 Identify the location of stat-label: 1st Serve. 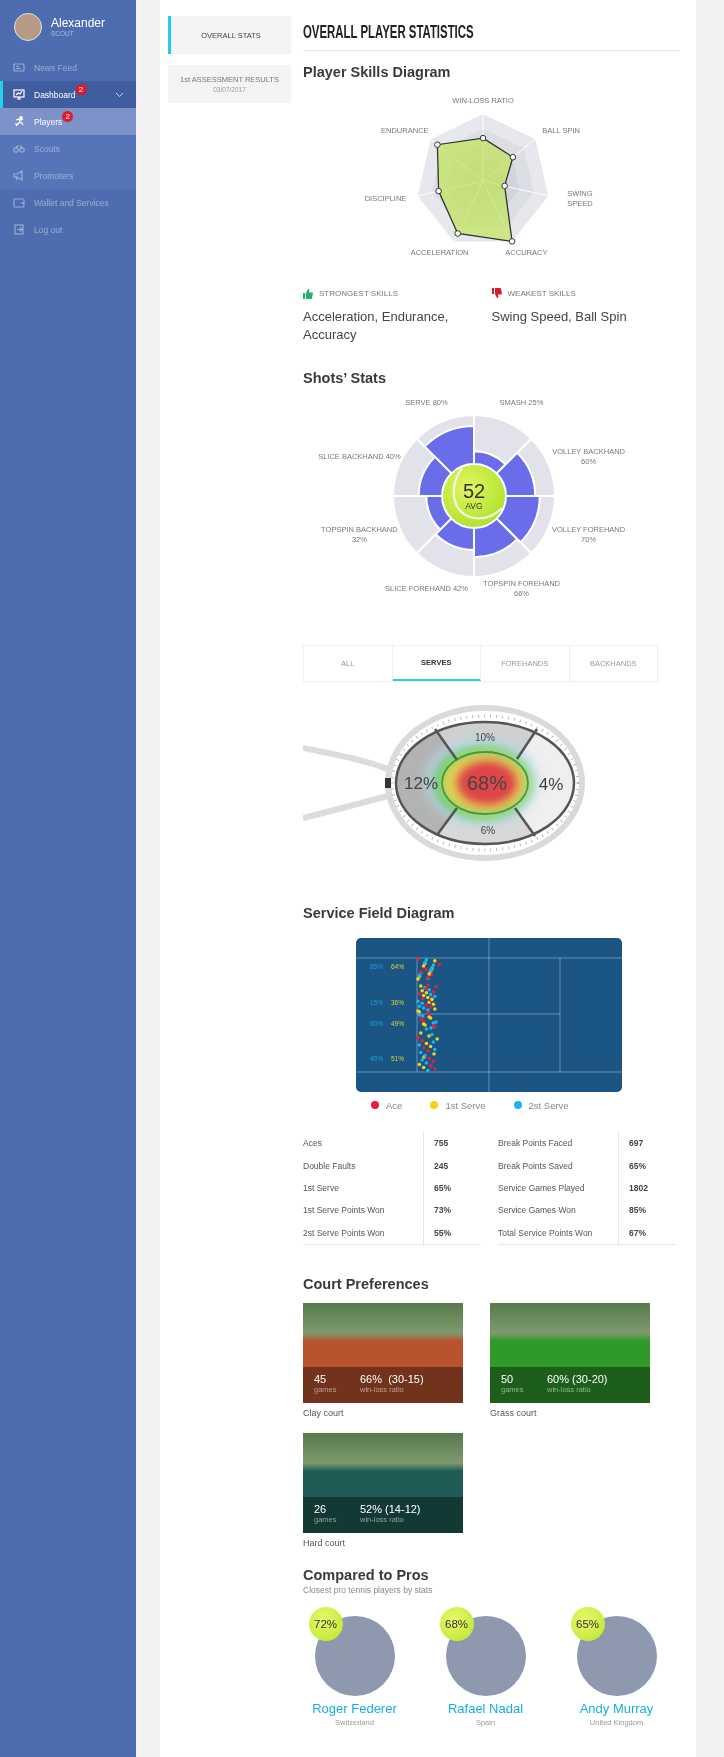
(321, 1188).